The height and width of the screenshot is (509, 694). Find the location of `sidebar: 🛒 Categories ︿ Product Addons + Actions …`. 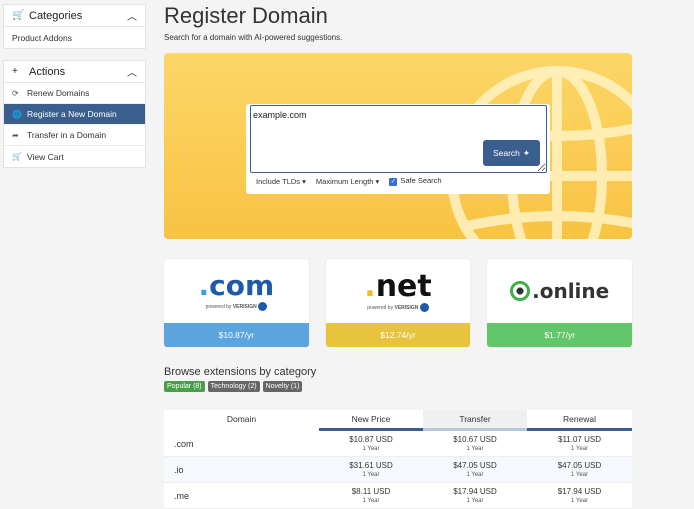

sidebar: 🛒 Categories ︿ Product Addons + Actions … is located at coordinates (74, 91).